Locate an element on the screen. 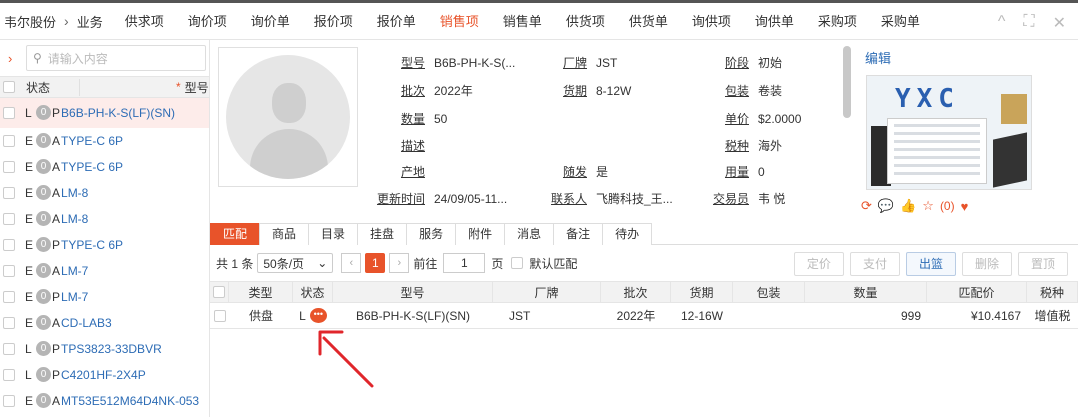 This screenshot has width=1078, height=417. tab-attachment: 附件 is located at coordinates (480, 234).